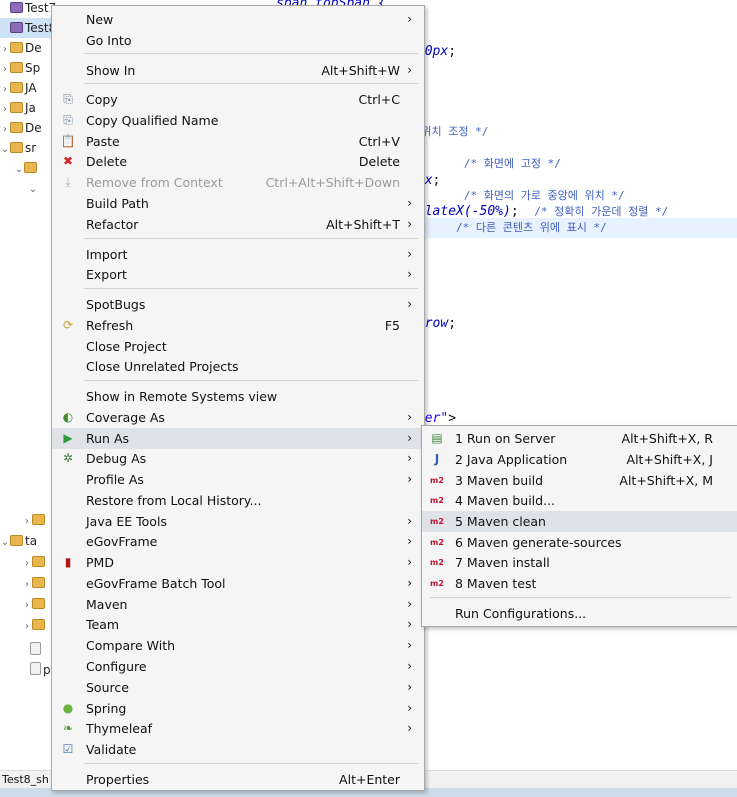  I want to click on menu-item-new: New ›, so click(238, 19).